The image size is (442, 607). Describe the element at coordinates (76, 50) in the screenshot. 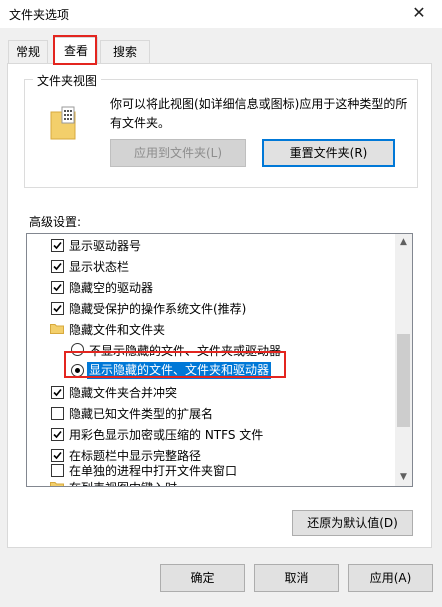

I see `tab-view: 查看` at that location.